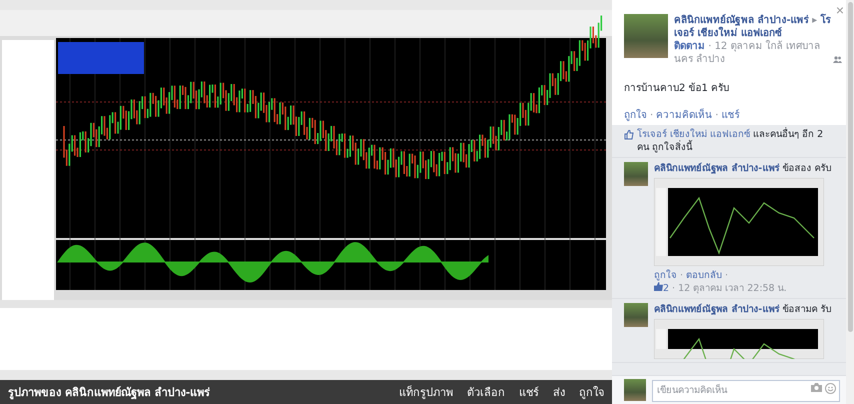 This screenshot has width=854, height=404. I want to click on comment-text: คลินิกแพทย์ณัฐพล ลำปาง-แพร่ ข้อสามค รับ, so click(743, 309).